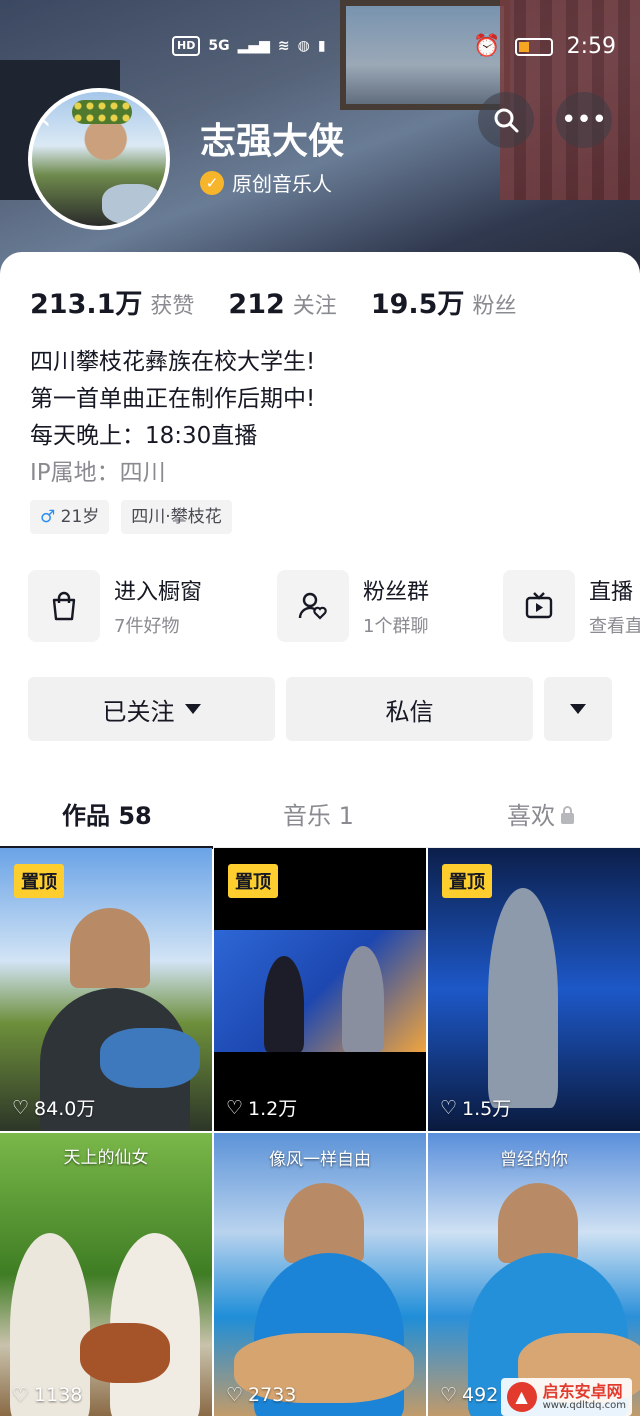 This screenshot has width=640, height=1422. What do you see at coordinates (533, 46) in the screenshot?
I see `battery-icon` at bounding box center [533, 46].